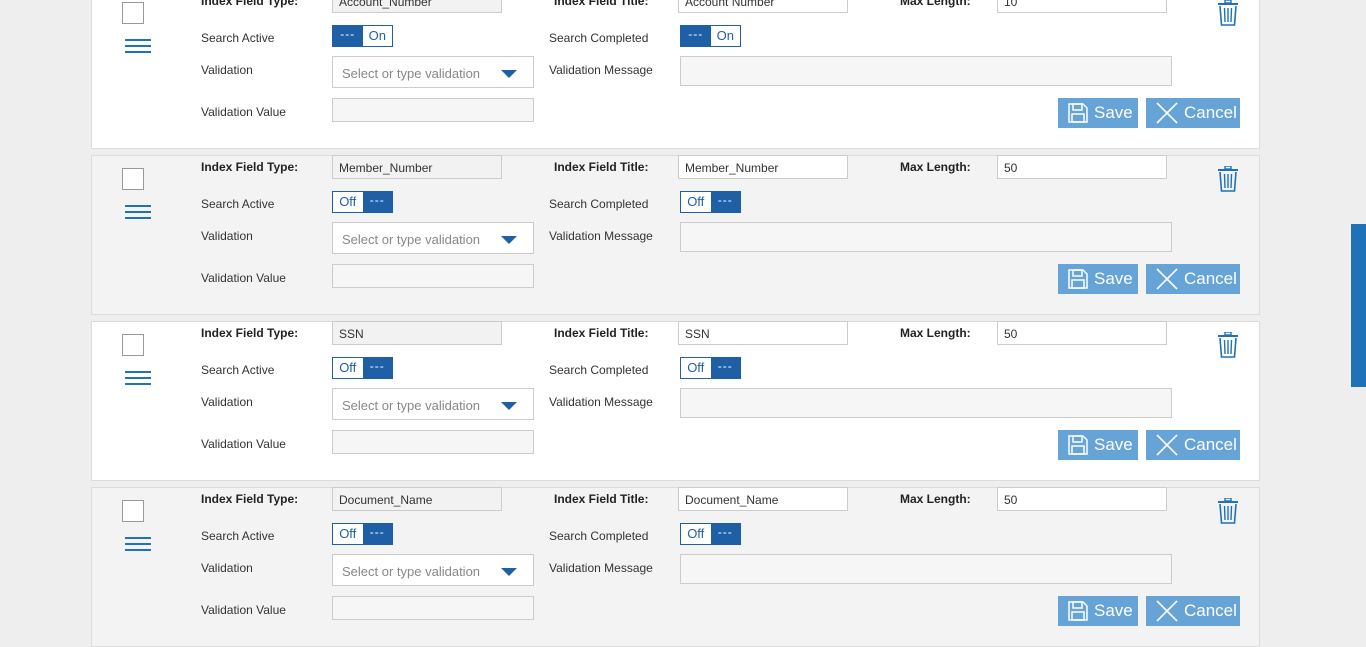 The width and height of the screenshot is (1366, 647). What do you see at coordinates (710, 36) in the screenshot?
I see `search-completed-toggle: On ---` at bounding box center [710, 36].